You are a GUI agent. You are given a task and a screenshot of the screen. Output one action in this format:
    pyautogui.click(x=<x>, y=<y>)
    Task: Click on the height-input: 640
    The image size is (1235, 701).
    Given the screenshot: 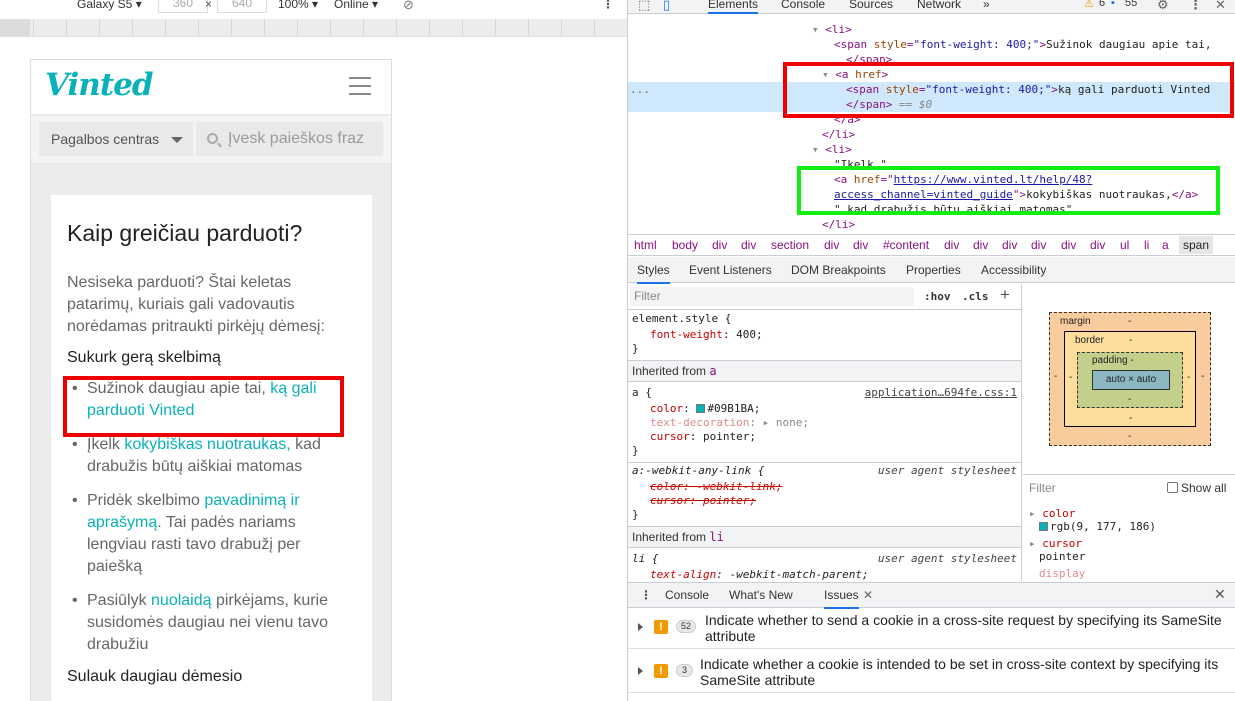 What is the action you would take?
    pyautogui.click(x=242, y=6)
    